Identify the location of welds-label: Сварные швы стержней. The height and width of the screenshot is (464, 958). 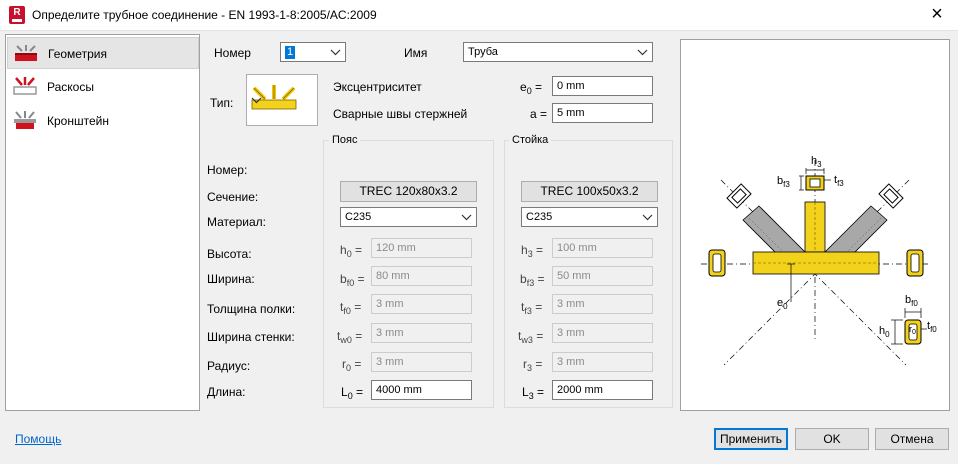
(400, 114).